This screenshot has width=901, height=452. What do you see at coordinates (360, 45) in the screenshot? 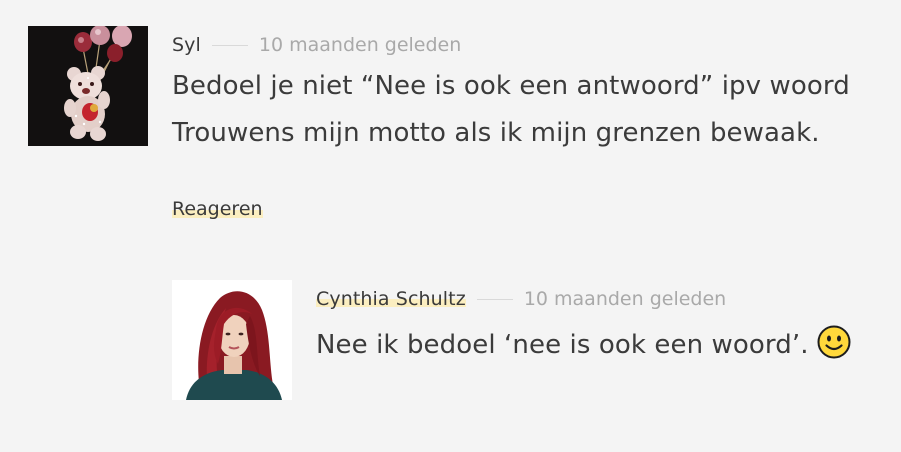
I see `comment-time: 10 maanden geleden` at bounding box center [360, 45].